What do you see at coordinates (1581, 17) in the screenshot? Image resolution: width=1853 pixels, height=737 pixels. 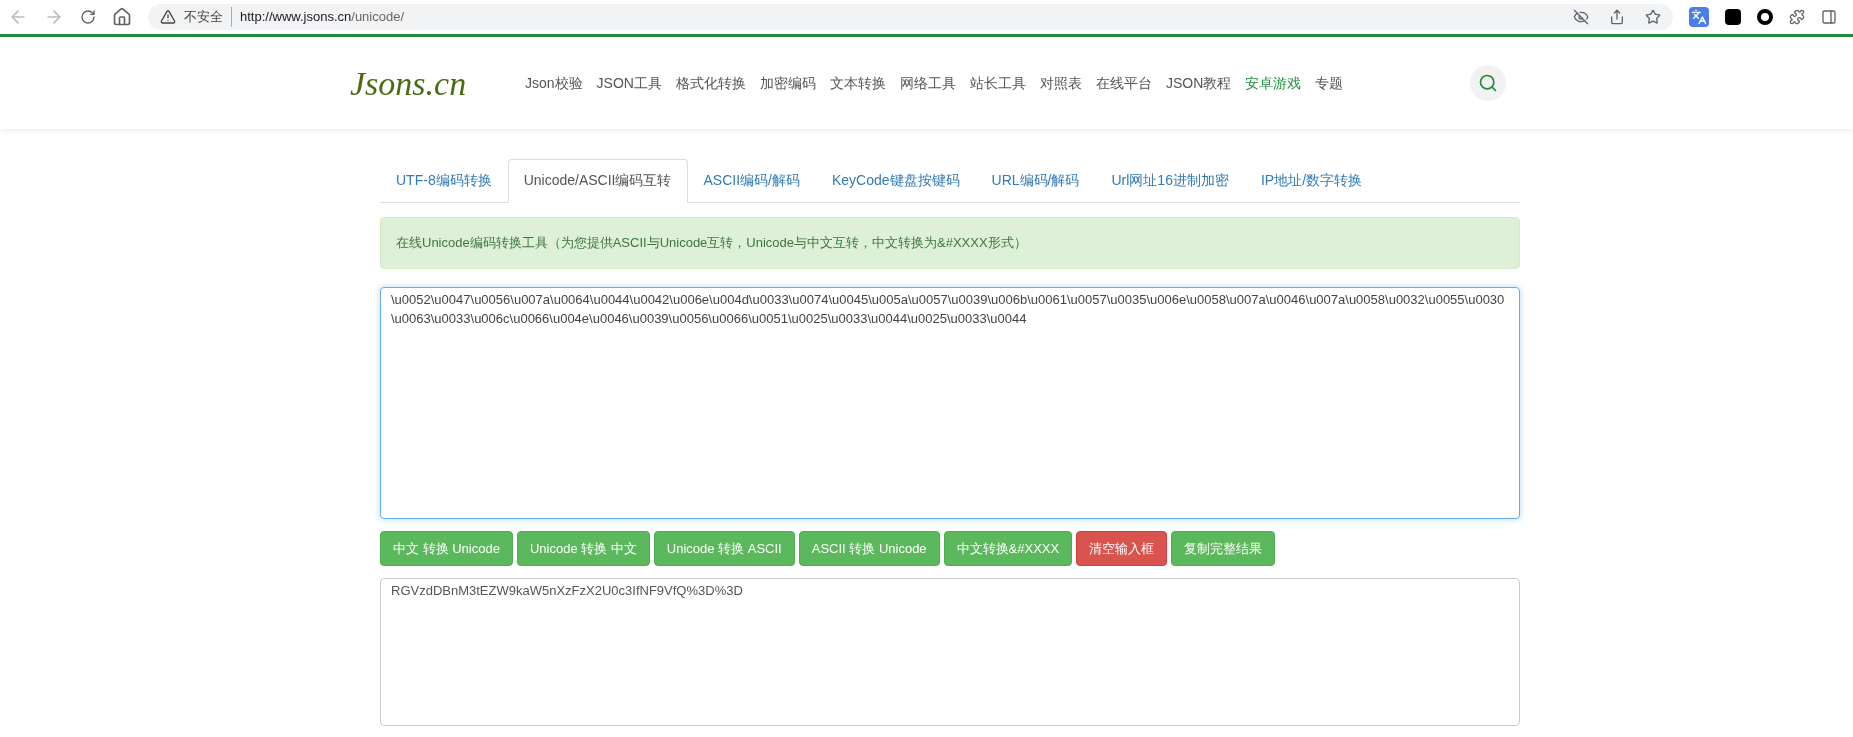 I see `eye-off-icon` at bounding box center [1581, 17].